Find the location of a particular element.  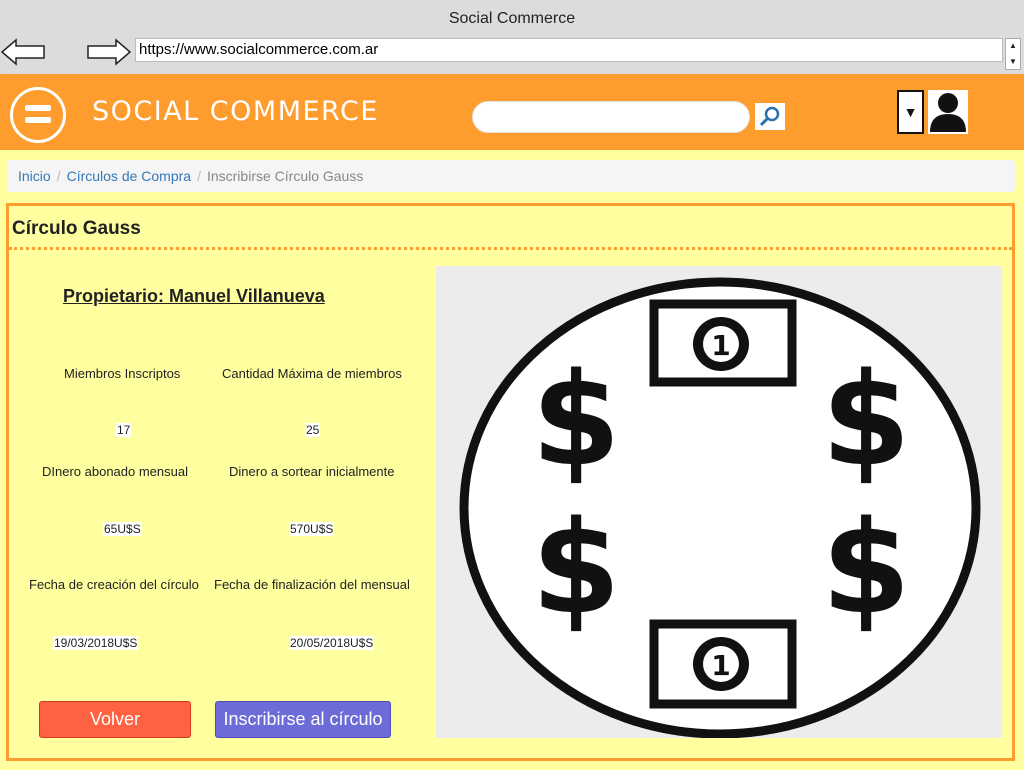

forward-arrow-icon is located at coordinates (109, 52).